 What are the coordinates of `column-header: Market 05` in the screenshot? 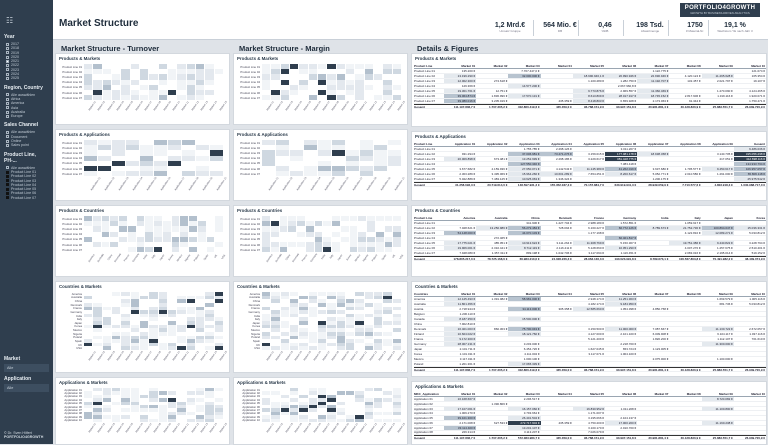 It's located at (589, 394).